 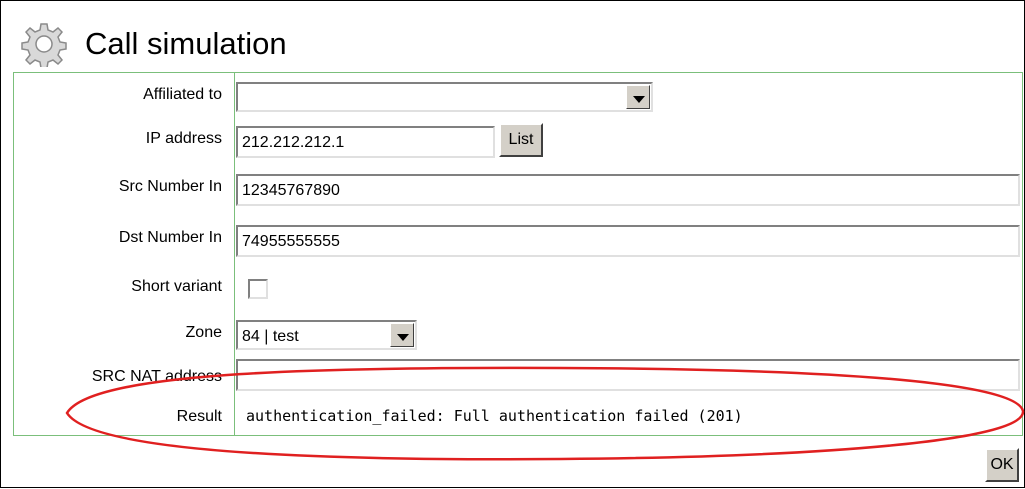 I want to click on short-variant-label: Short variant, so click(x=176, y=286).